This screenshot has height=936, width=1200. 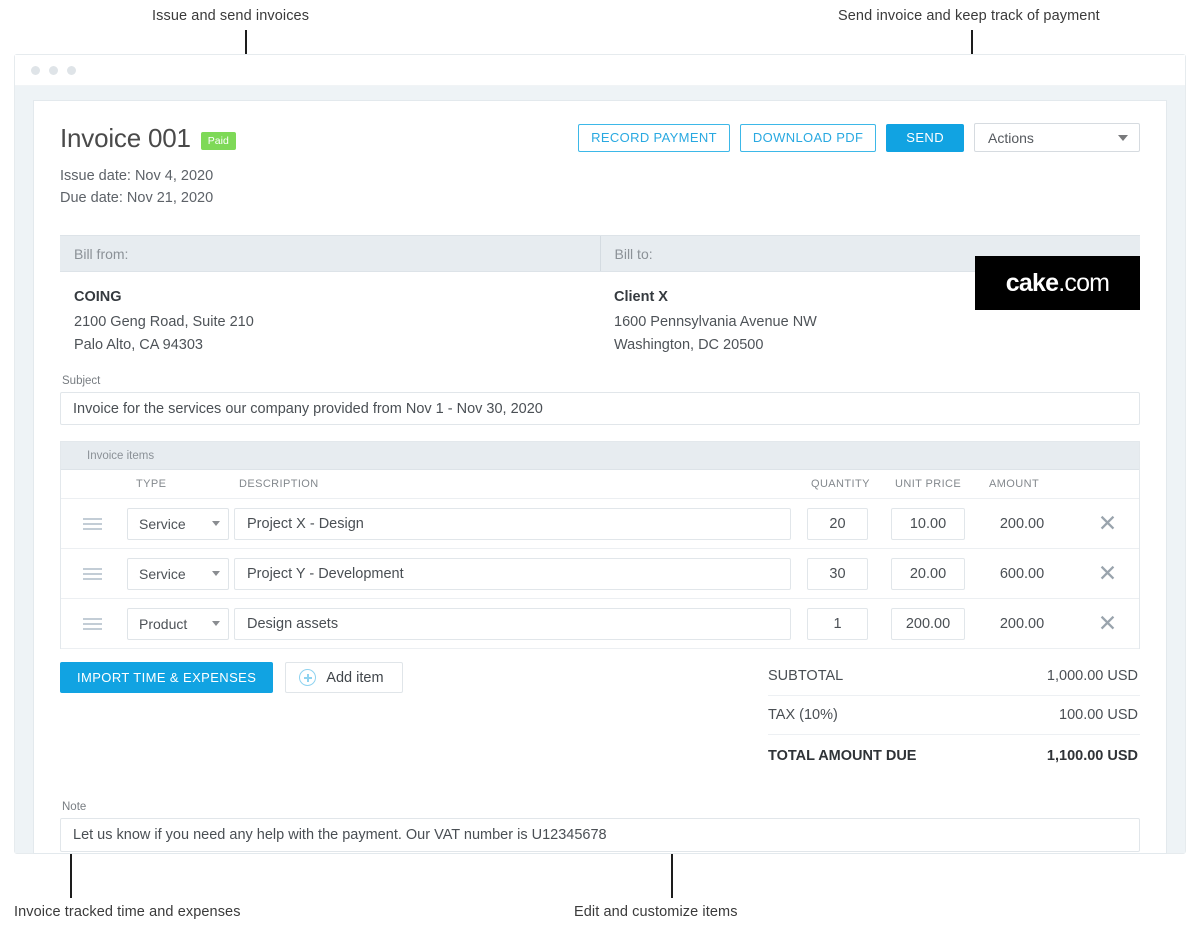 What do you see at coordinates (925, 137) in the screenshot?
I see `send-button: SEND` at bounding box center [925, 137].